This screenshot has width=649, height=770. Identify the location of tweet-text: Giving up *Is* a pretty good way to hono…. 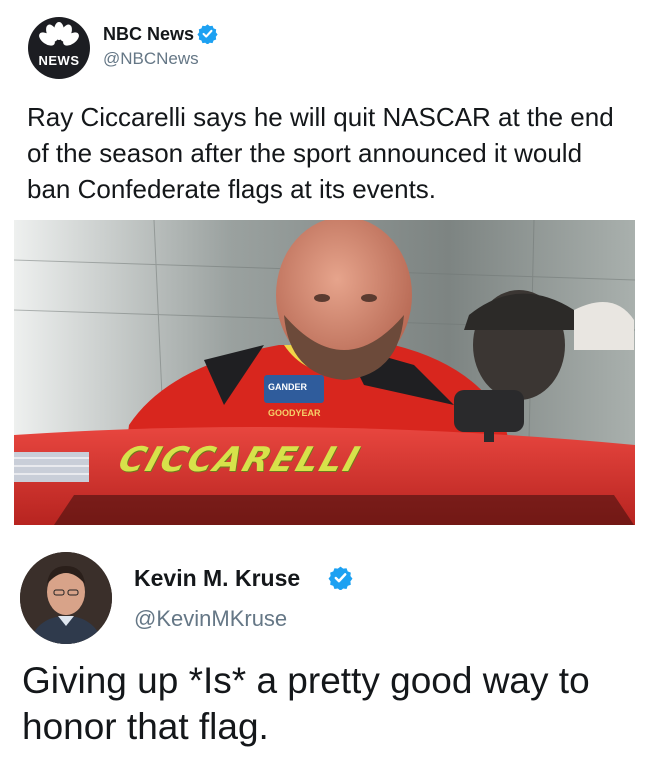
(306, 703).